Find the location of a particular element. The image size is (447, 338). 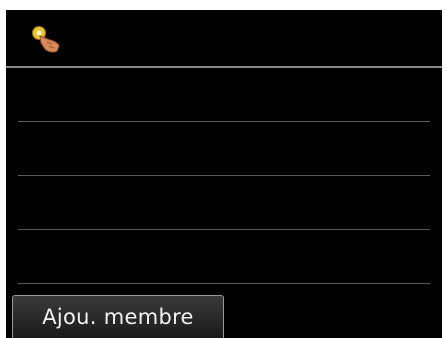

row-divider is located at coordinates (224, 283).